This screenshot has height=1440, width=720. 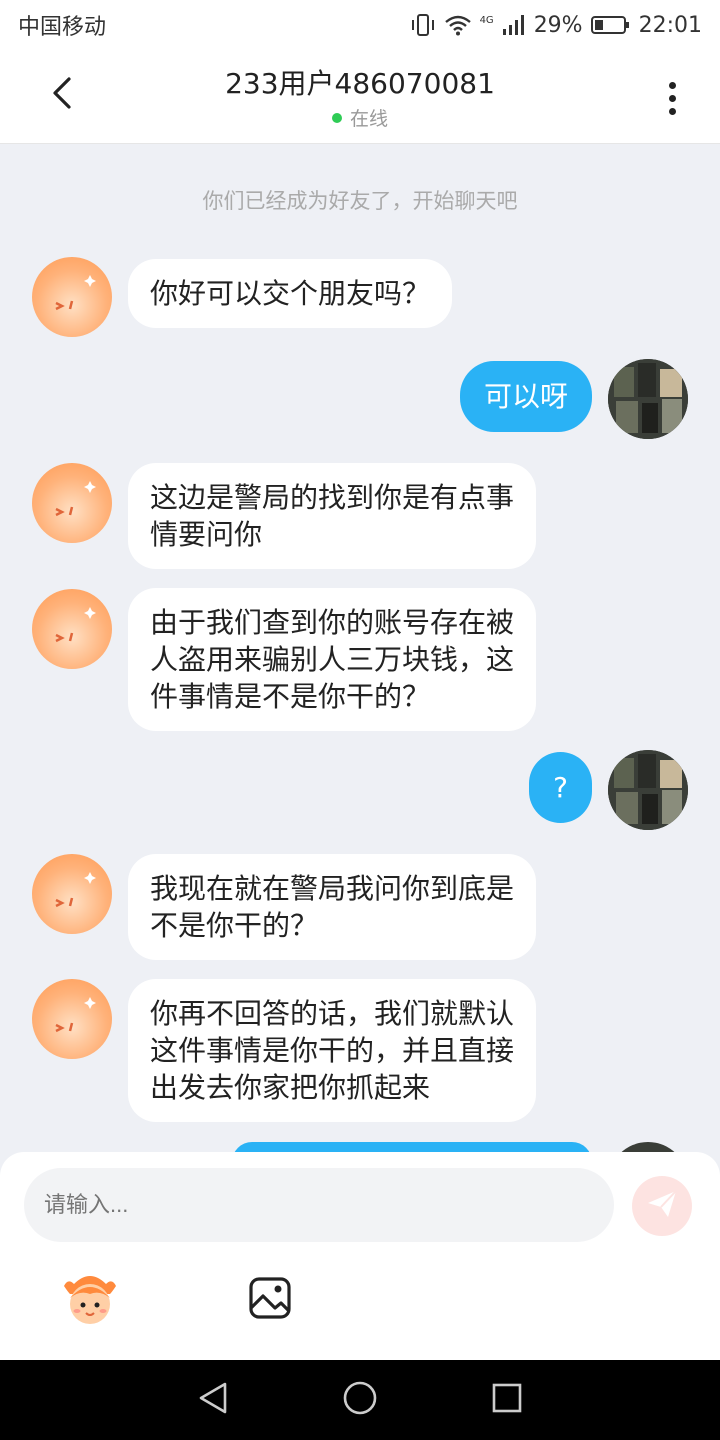 I want to click on message-bubble-outgoing: ?, so click(x=560, y=787).